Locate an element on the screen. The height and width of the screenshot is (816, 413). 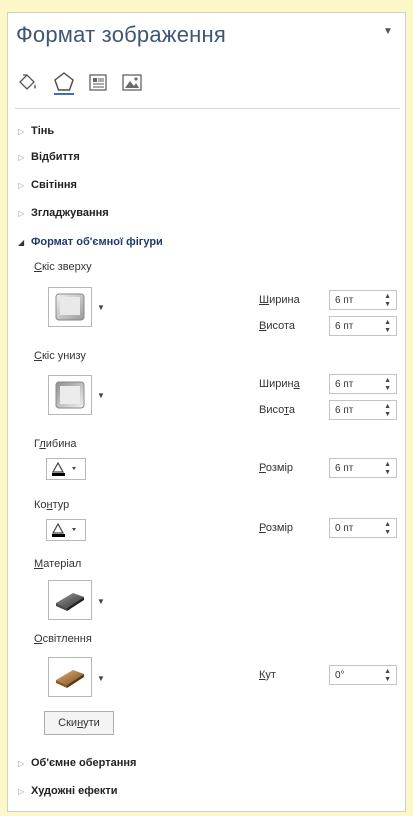
lighting-angle-label: Кут is located at coordinates (267, 675).